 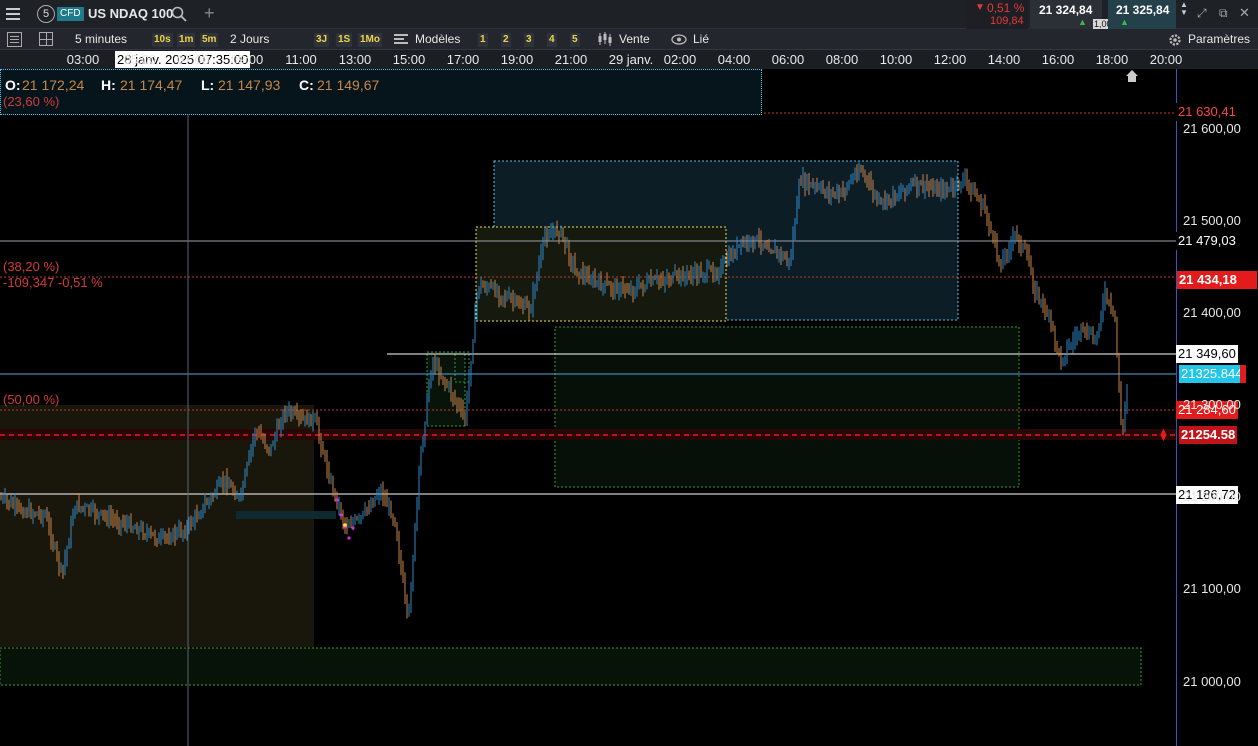 What do you see at coordinates (1112, 59) in the screenshot?
I see `time-axis-tick: 18:00` at bounding box center [1112, 59].